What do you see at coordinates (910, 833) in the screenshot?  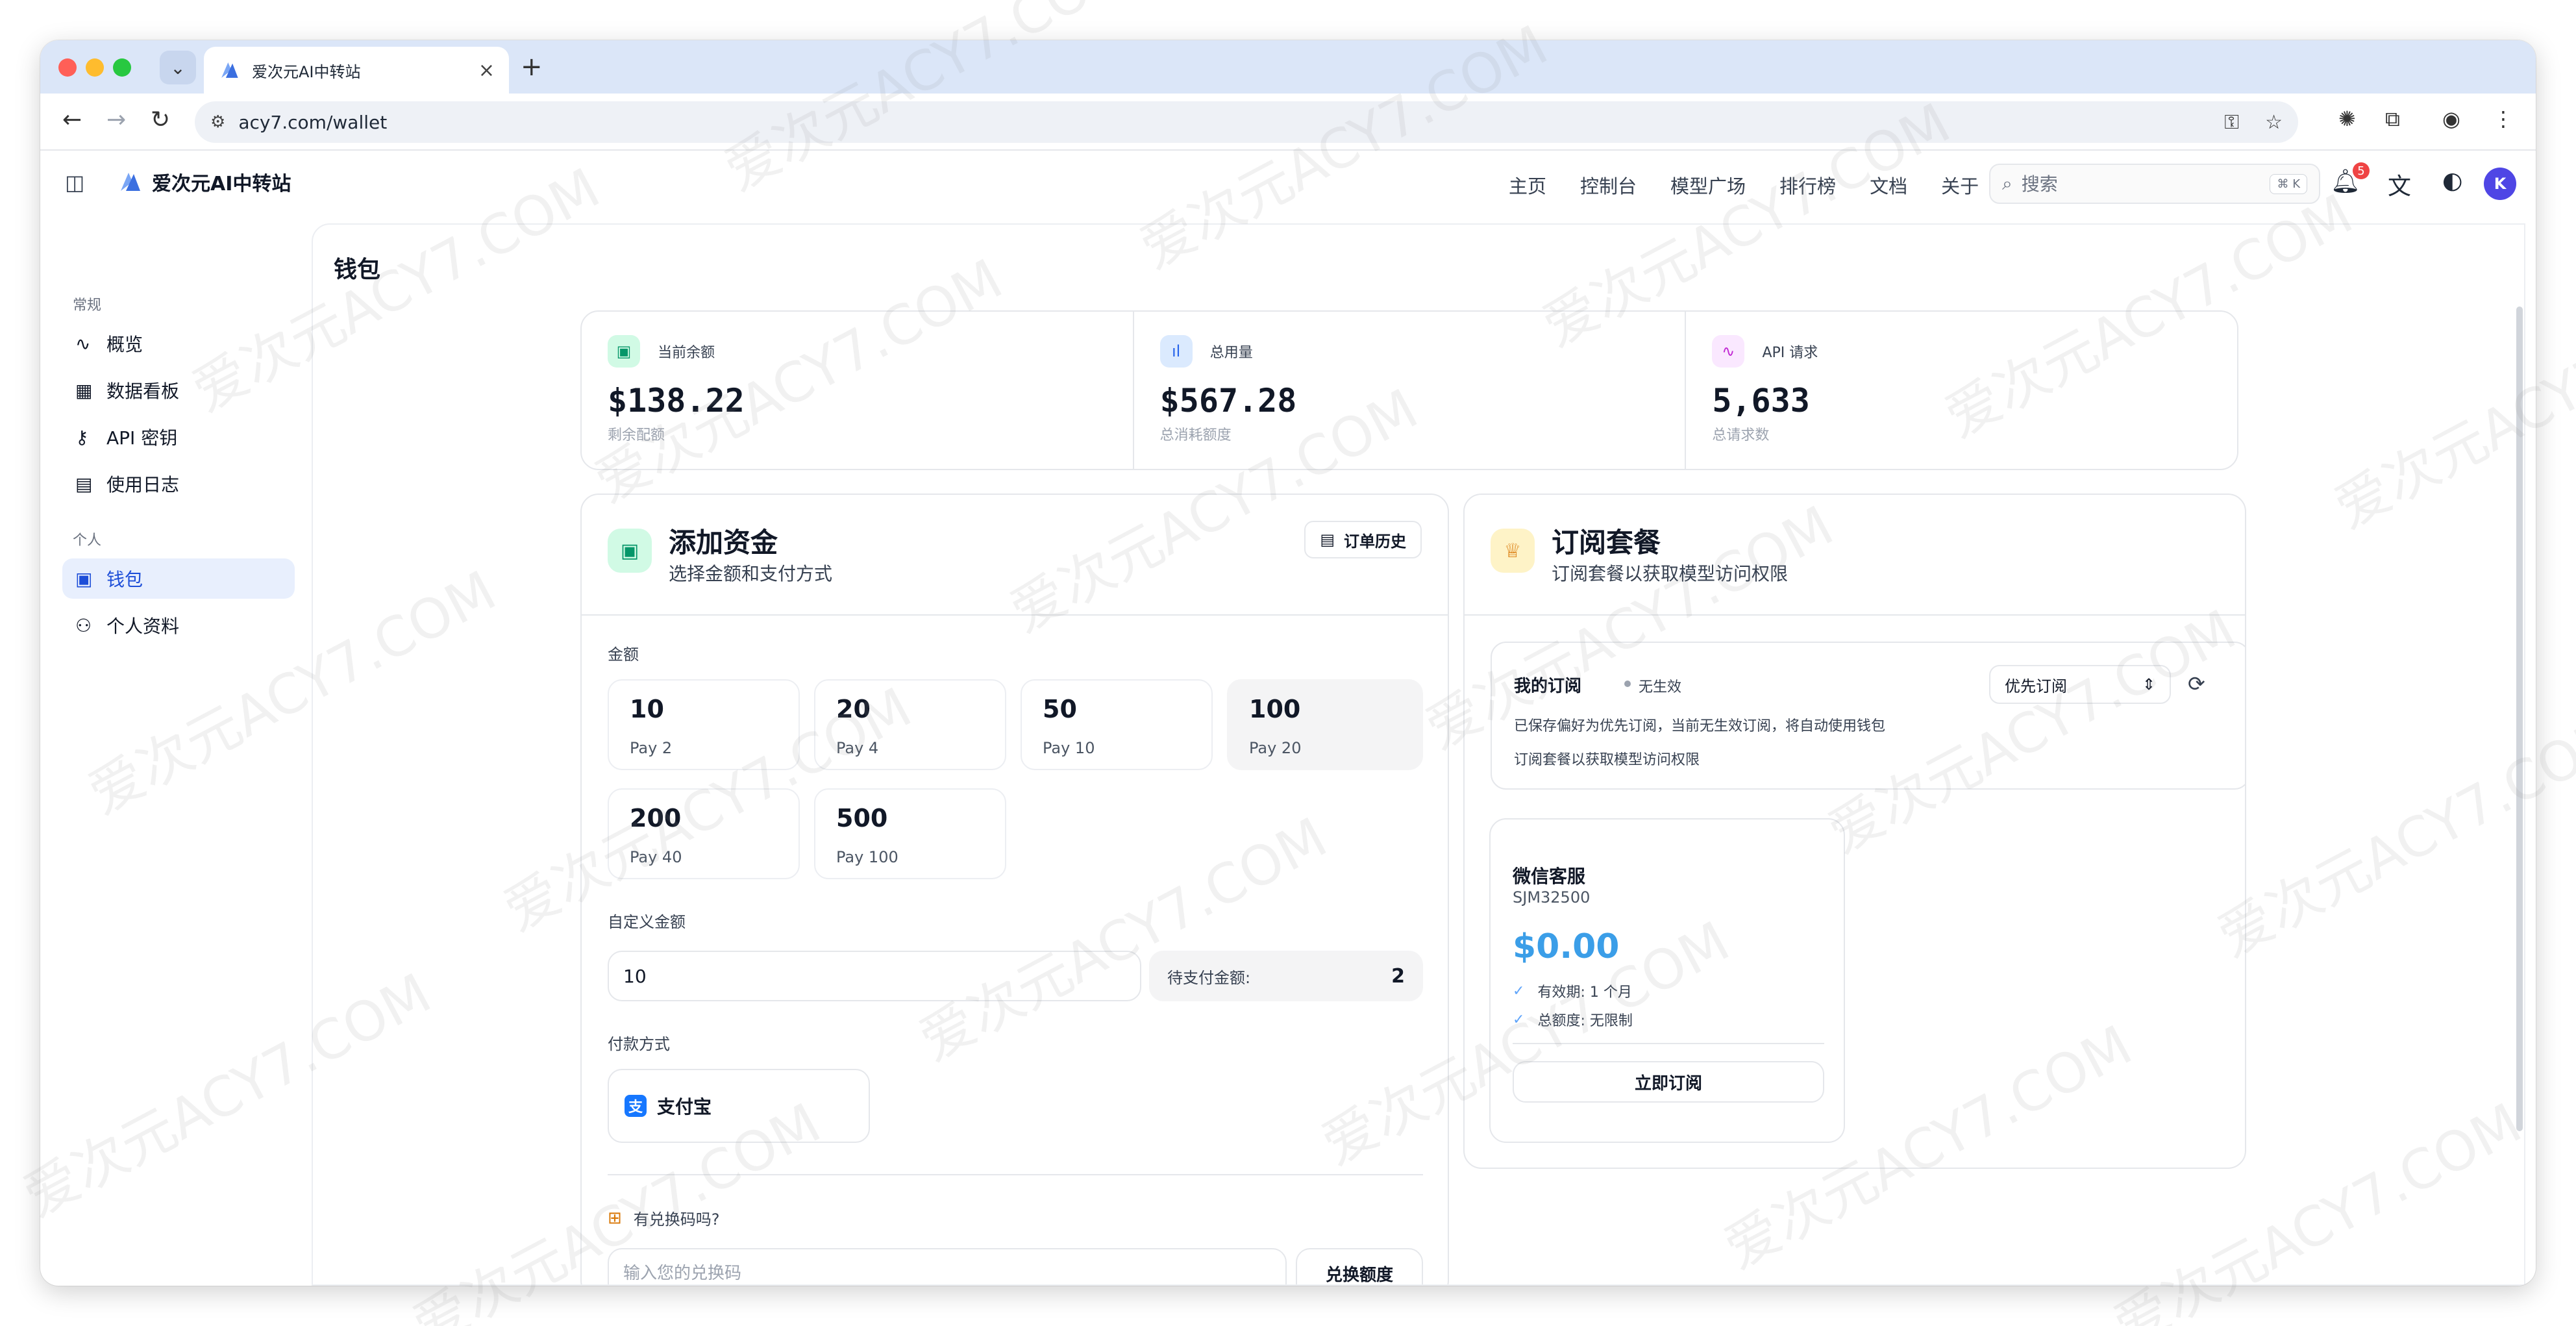 I see `amount-option-500: 500 Pay 100` at bounding box center [910, 833].